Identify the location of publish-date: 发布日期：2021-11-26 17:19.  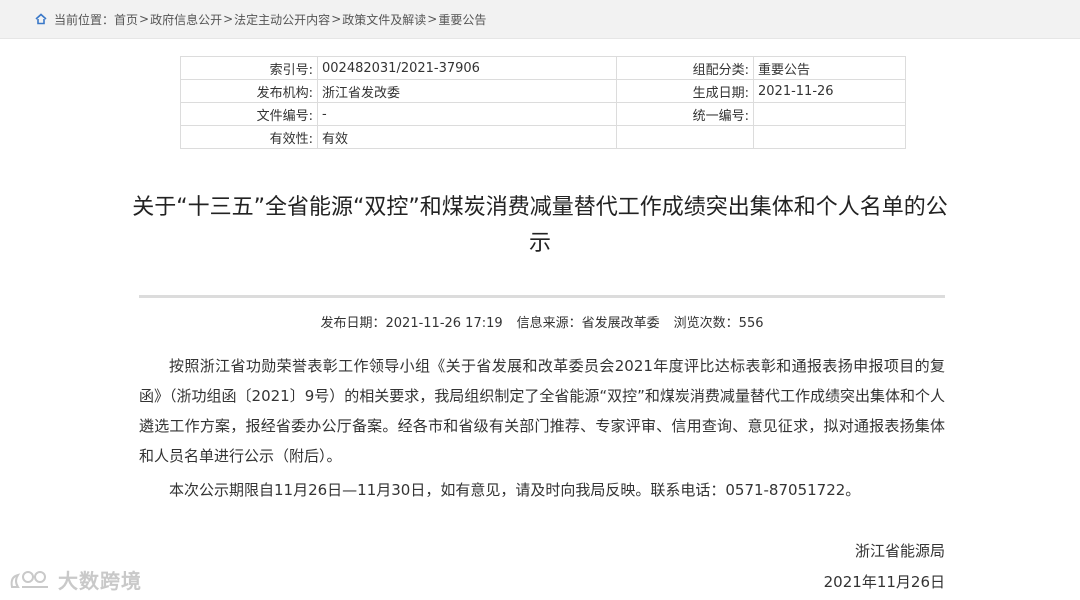
(411, 323).